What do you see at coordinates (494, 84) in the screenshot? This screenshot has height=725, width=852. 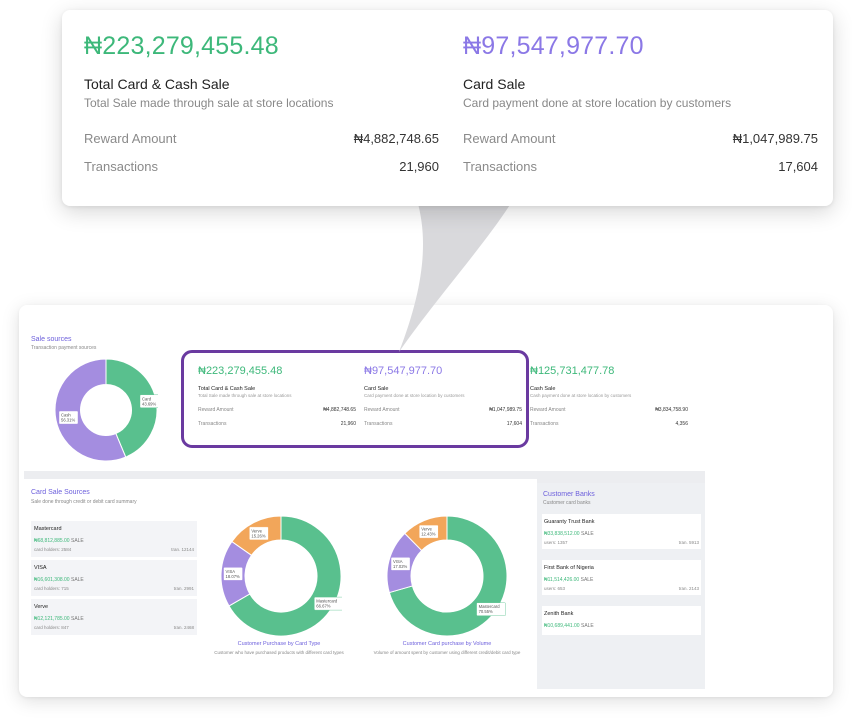 I see `card-sale-title: Card Sale` at bounding box center [494, 84].